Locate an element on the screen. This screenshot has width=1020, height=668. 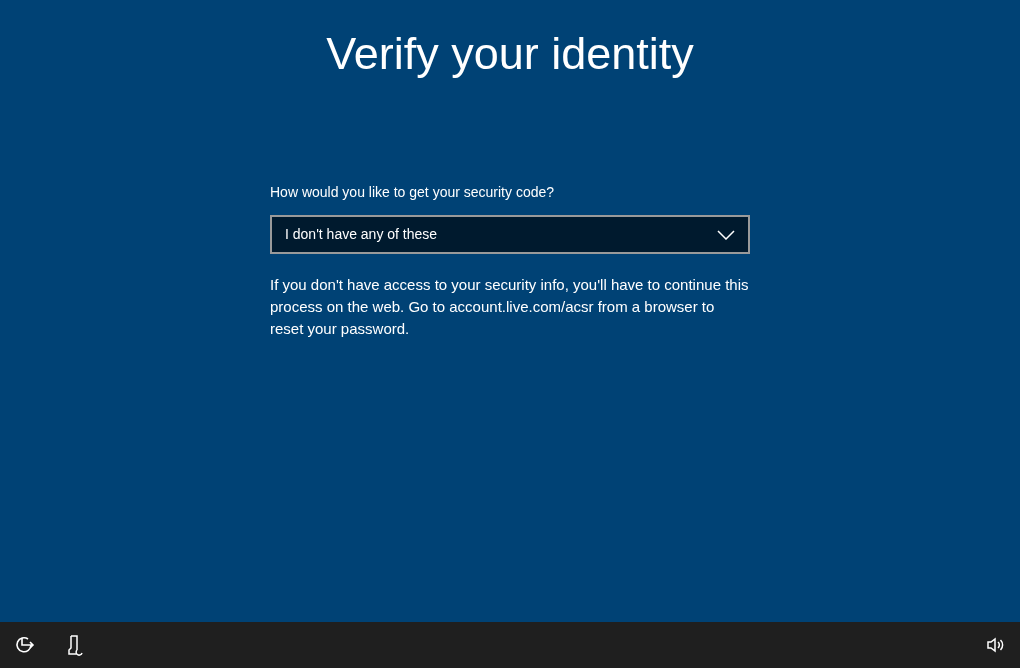
accessibility-icon is located at coordinates (25, 645).